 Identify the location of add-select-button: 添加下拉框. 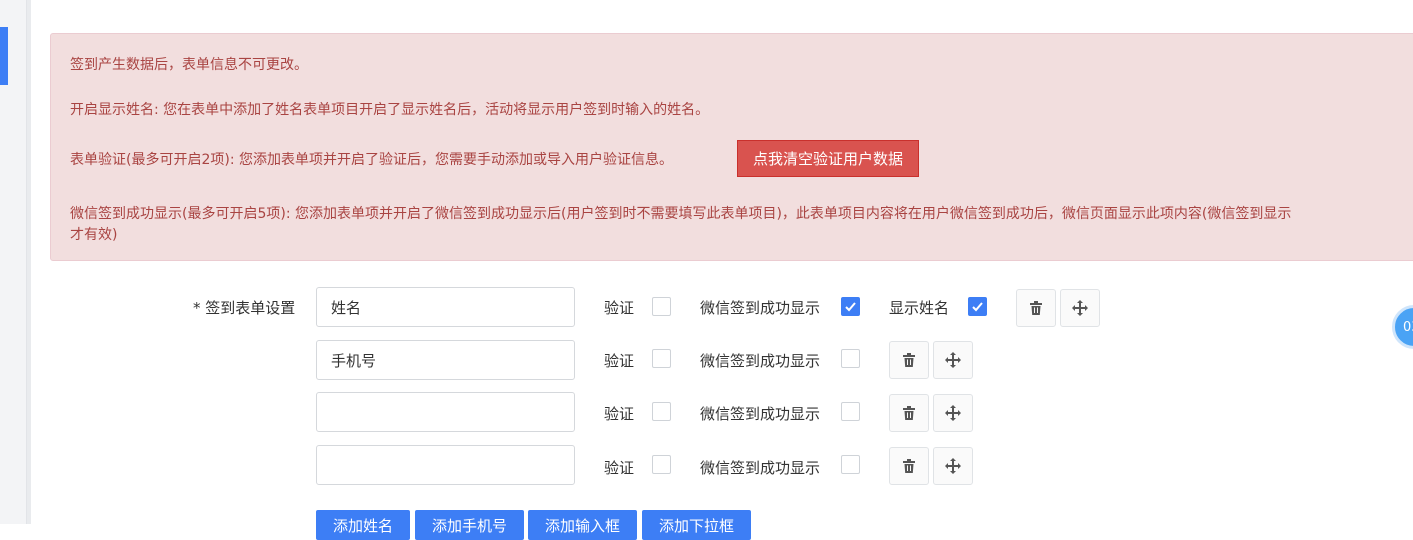
(696, 525).